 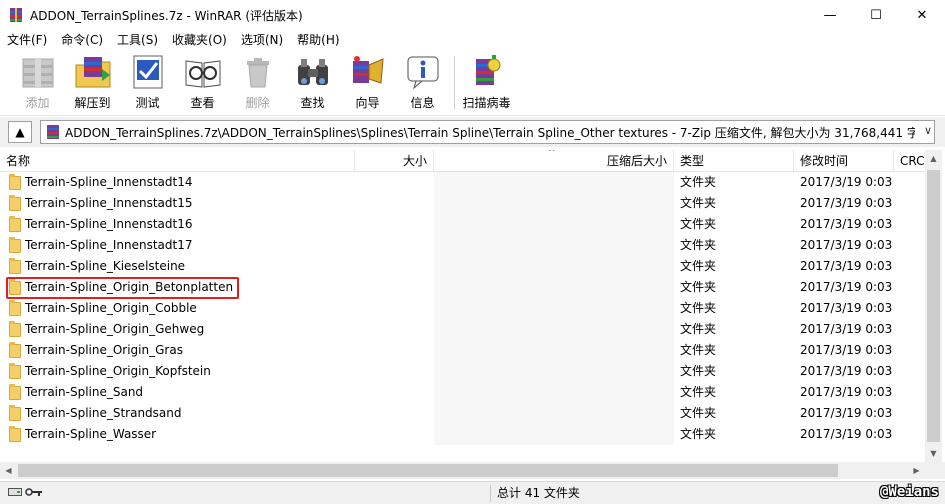 What do you see at coordinates (177, 161) in the screenshot?
I see `column-name: 名称` at bounding box center [177, 161].